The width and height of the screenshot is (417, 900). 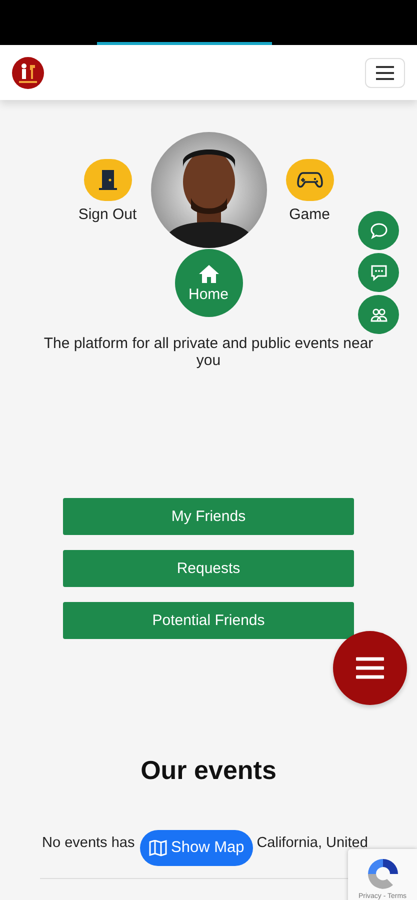 What do you see at coordinates (208, 516) in the screenshot?
I see `friend-nav-button: My Friends` at bounding box center [208, 516].